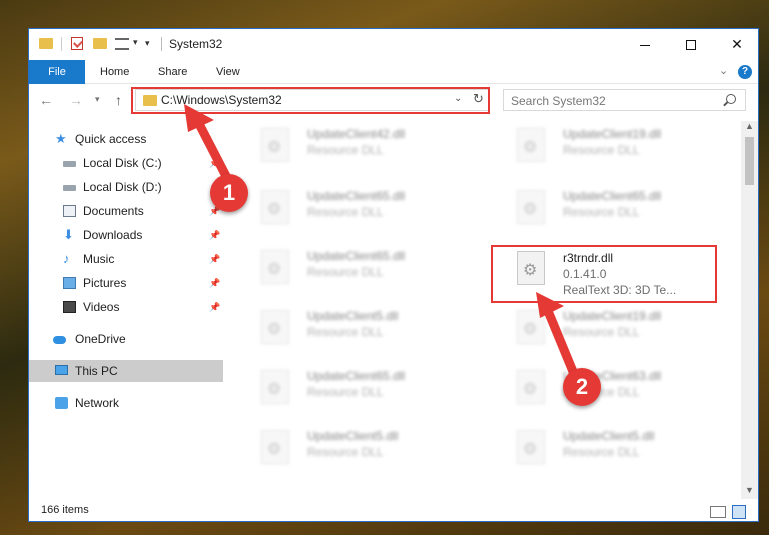 This screenshot has width=769, height=535. What do you see at coordinates (229, 193) in the screenshot?
I see `callout-badge-1: 1` at bounding box center [229, 193].